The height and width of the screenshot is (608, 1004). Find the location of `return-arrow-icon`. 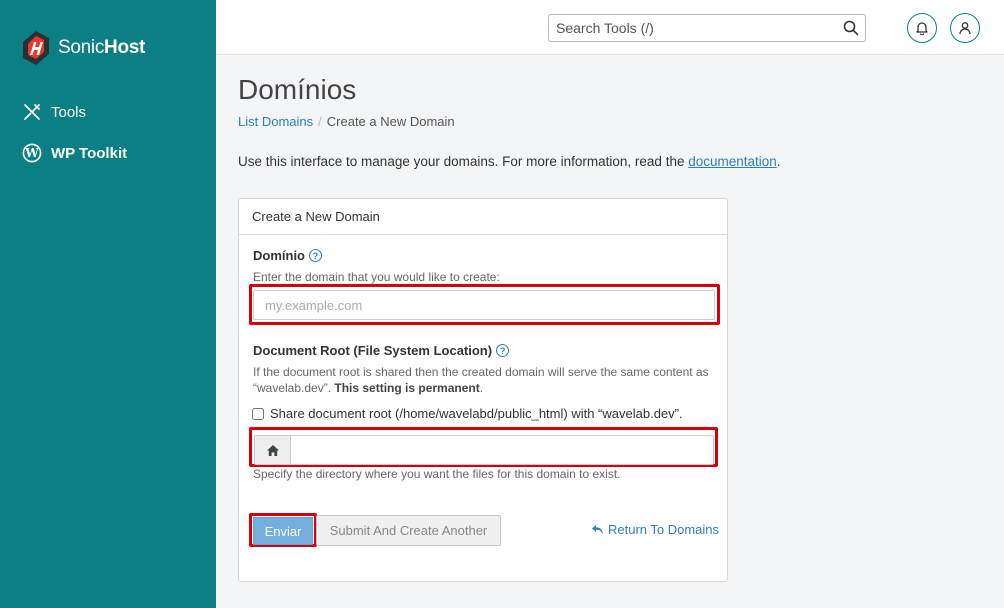

return-arrow-icon is located at coordinates (597, 530).